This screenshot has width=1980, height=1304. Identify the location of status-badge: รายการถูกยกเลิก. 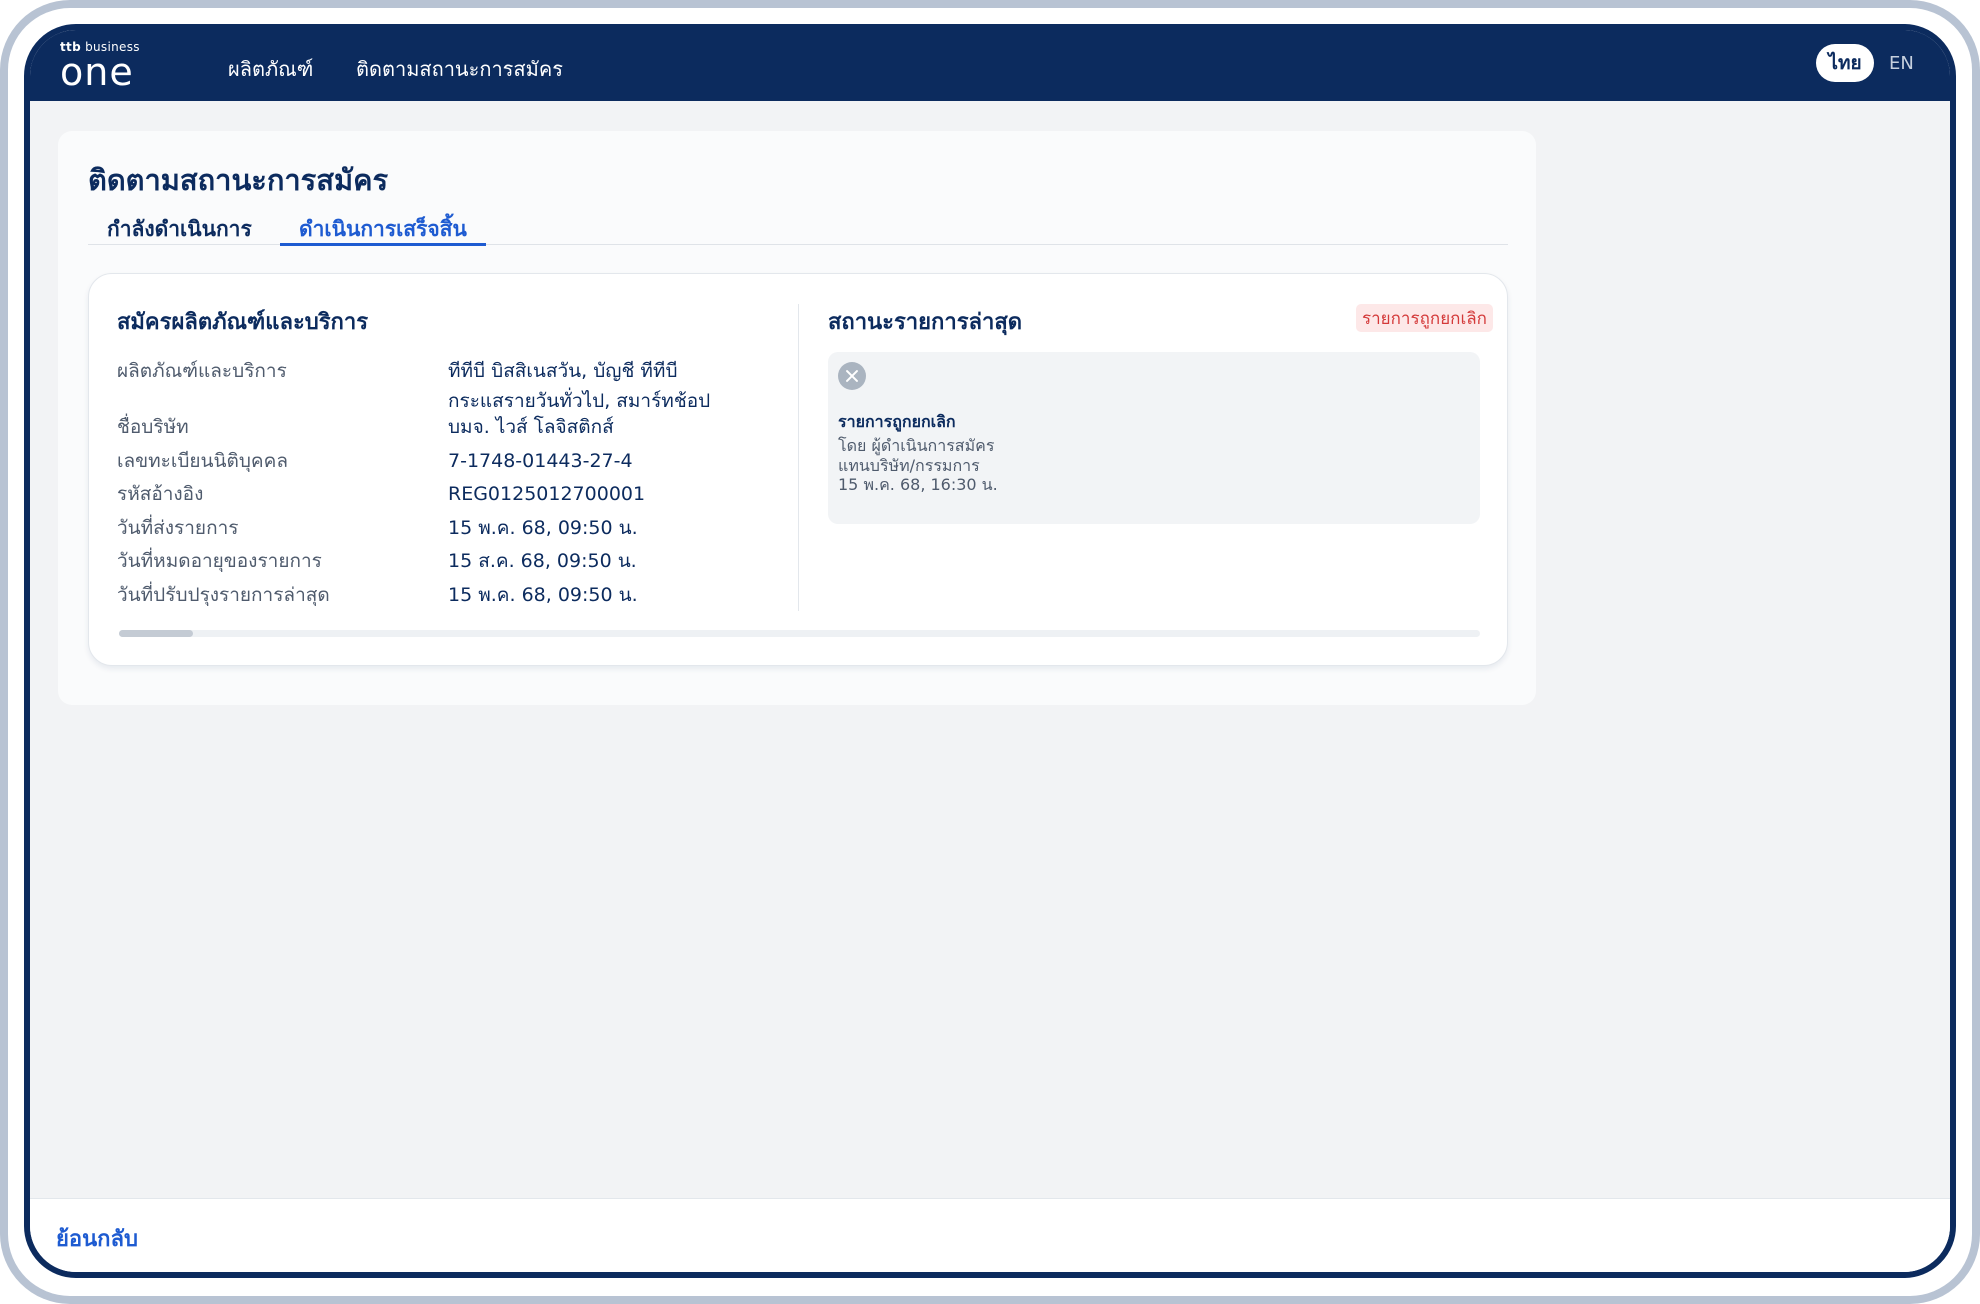
(1424, 318).